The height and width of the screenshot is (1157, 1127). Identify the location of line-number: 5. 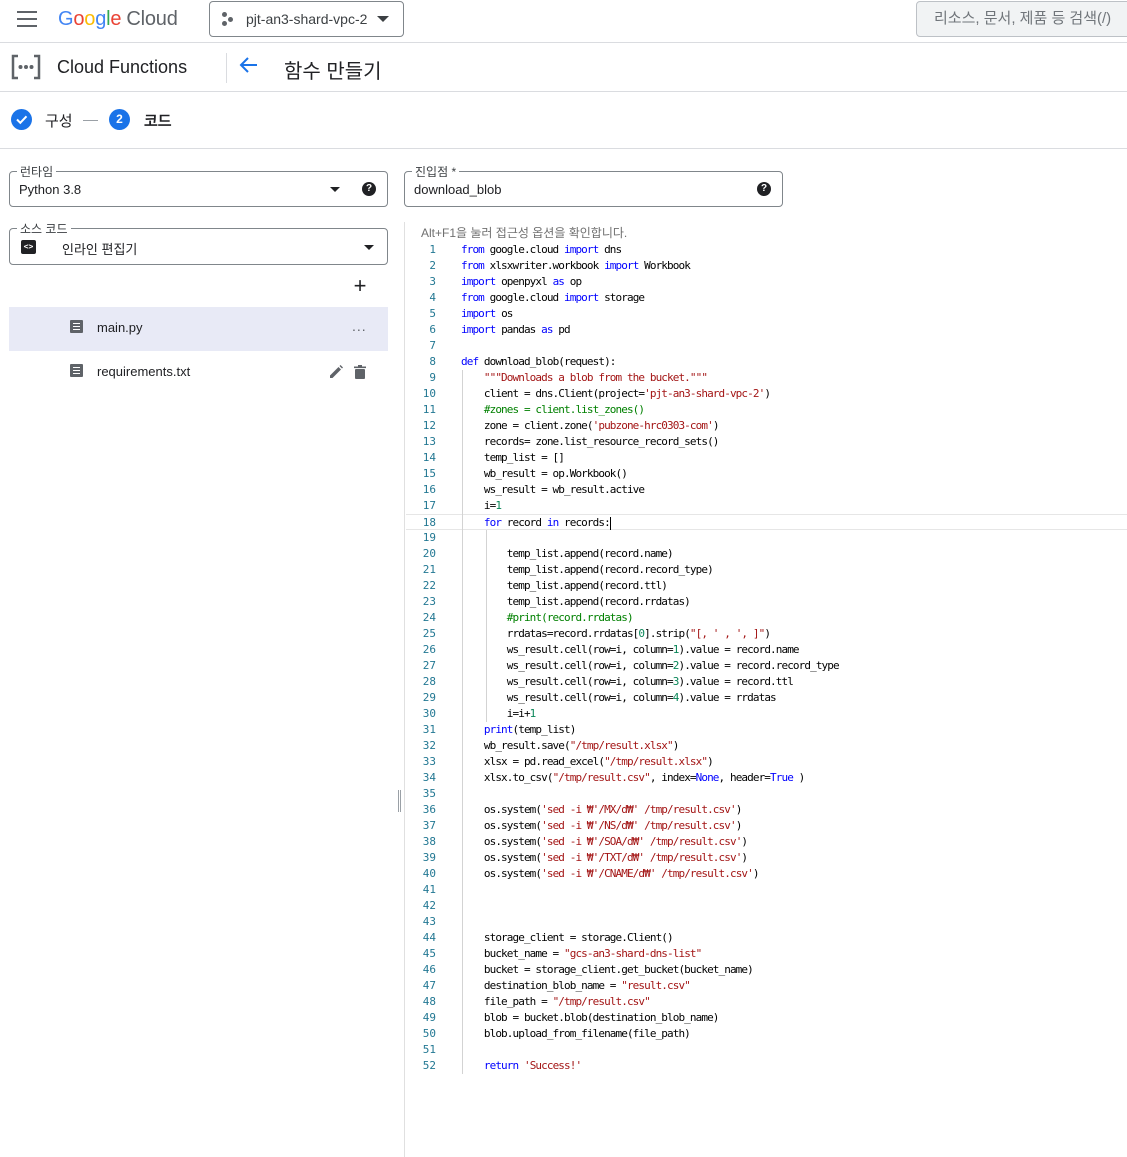
(432, 313).